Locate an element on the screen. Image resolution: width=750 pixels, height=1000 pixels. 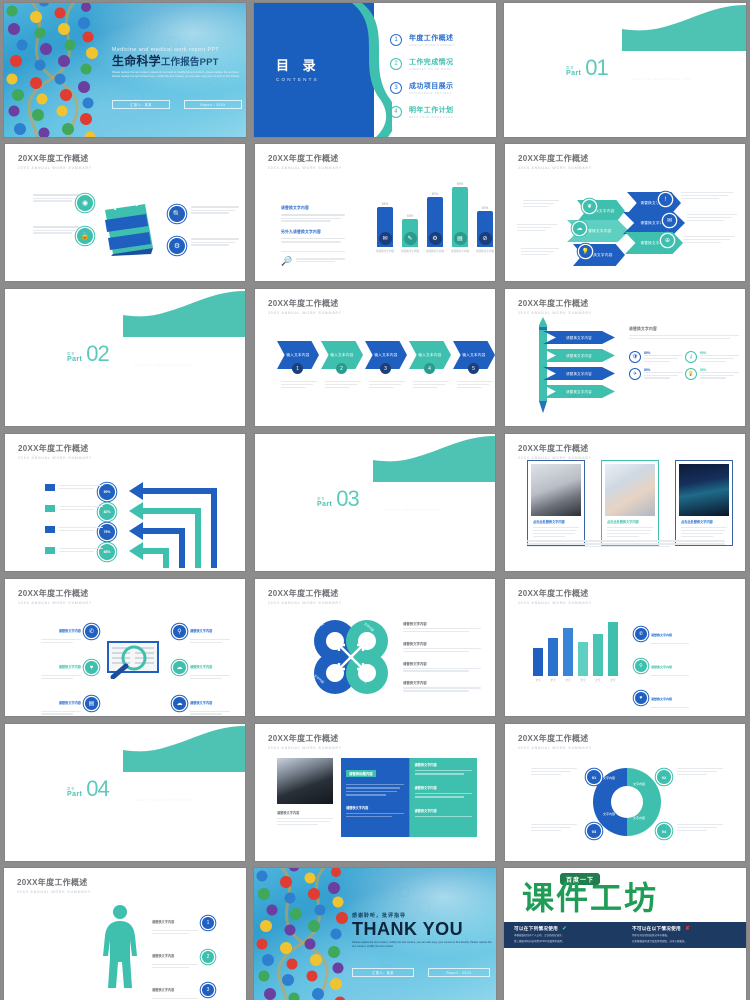
magnifier-left-item-1: 请替换文字内容✆ is located at coordinates (69, 632).